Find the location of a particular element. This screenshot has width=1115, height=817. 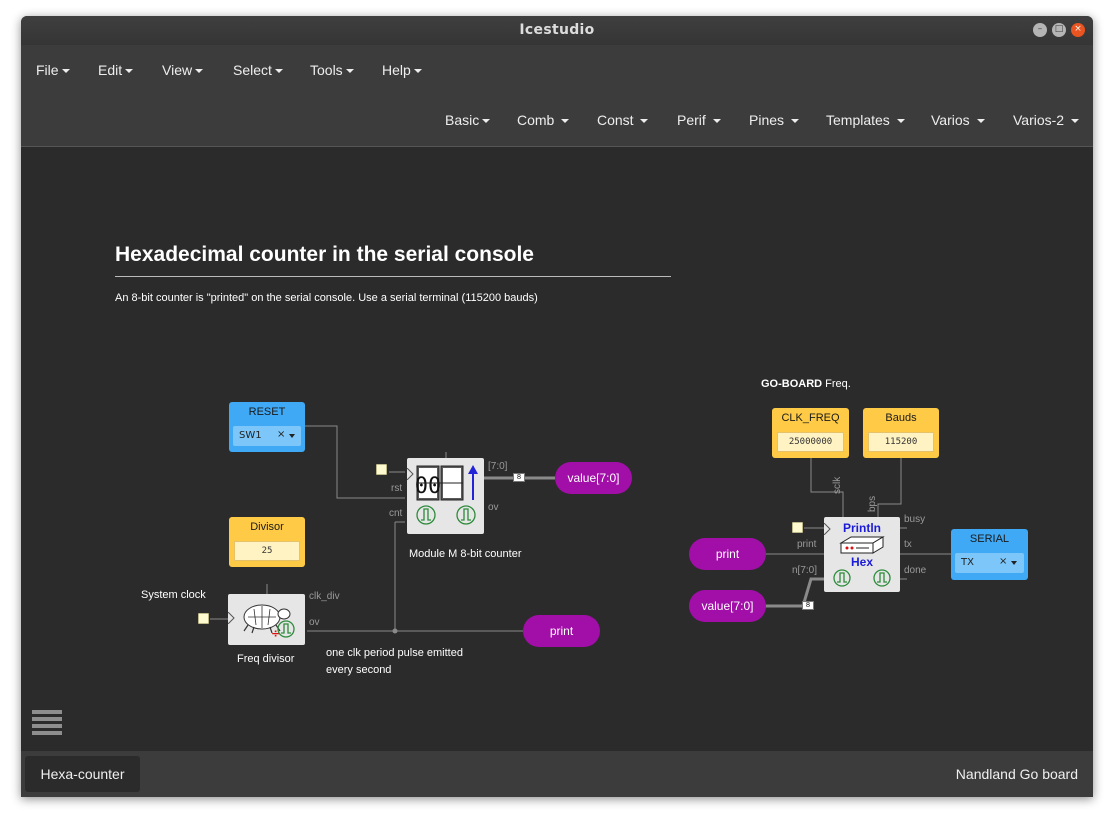

toolbar-comb-label: Comb is located at coordinates (536, 120).